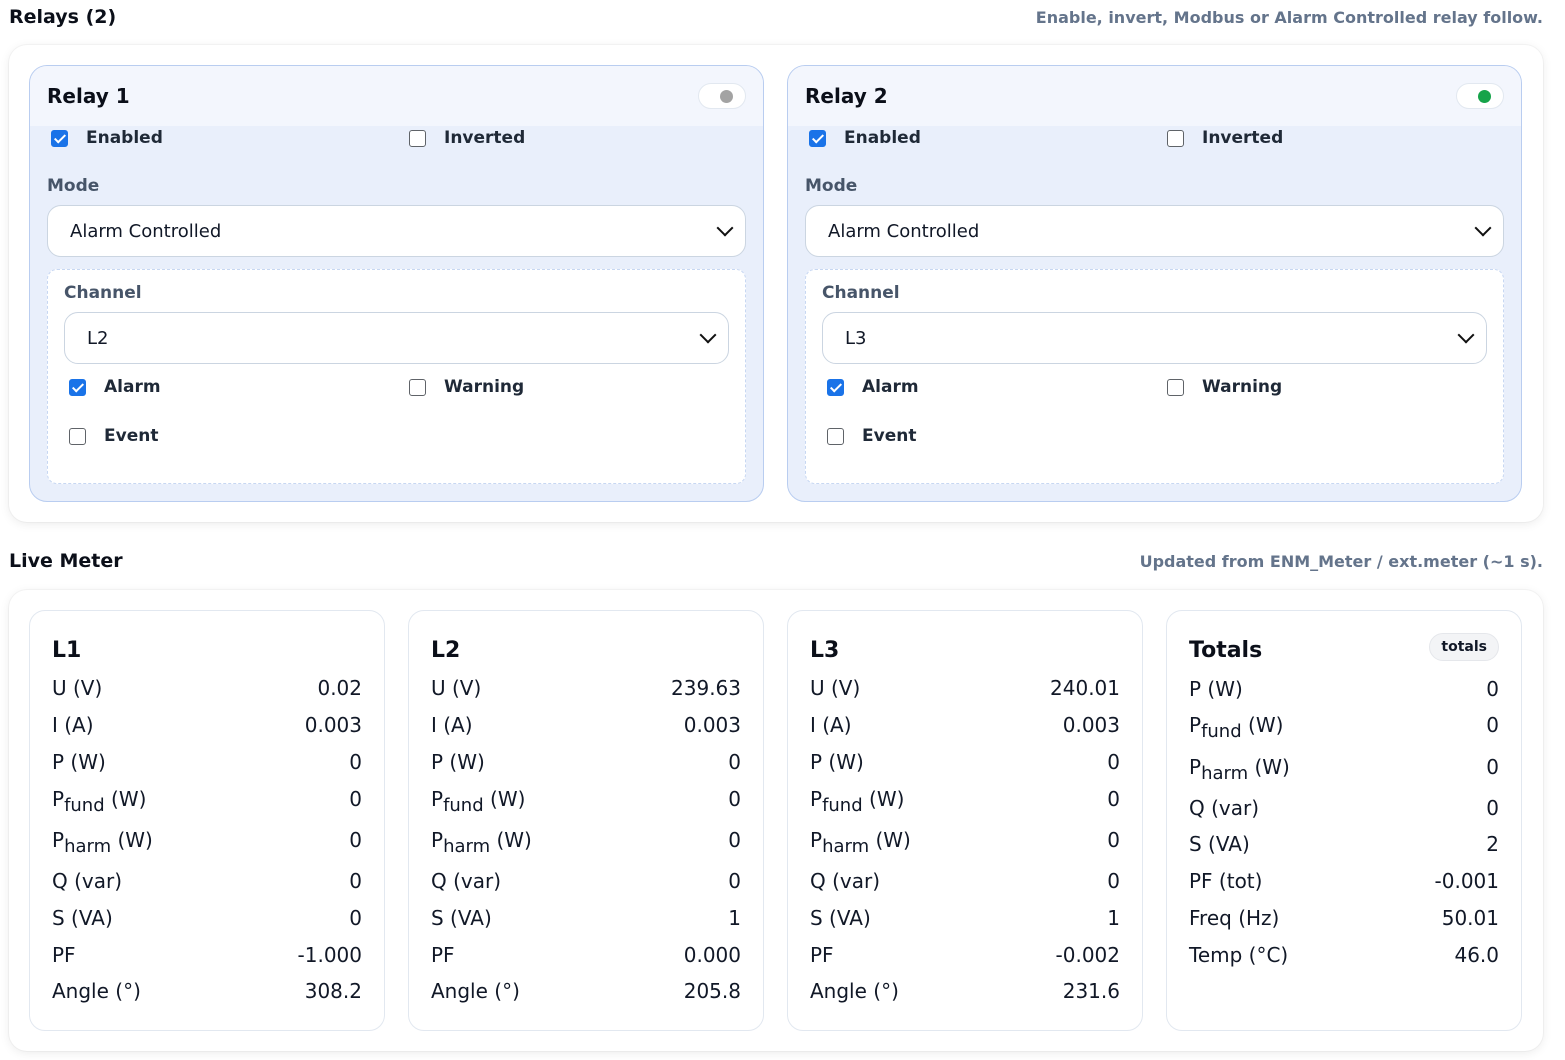 The width and height of the screenshot is (1565, 1060). I want to click on meter-row: Temp (°C) 46.0, so click(1344, 955).